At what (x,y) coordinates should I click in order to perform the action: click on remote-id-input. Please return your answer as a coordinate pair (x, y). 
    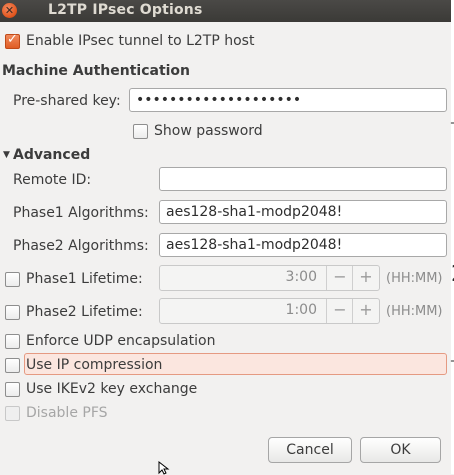
    Looking at the image, I should click on (303, 179).